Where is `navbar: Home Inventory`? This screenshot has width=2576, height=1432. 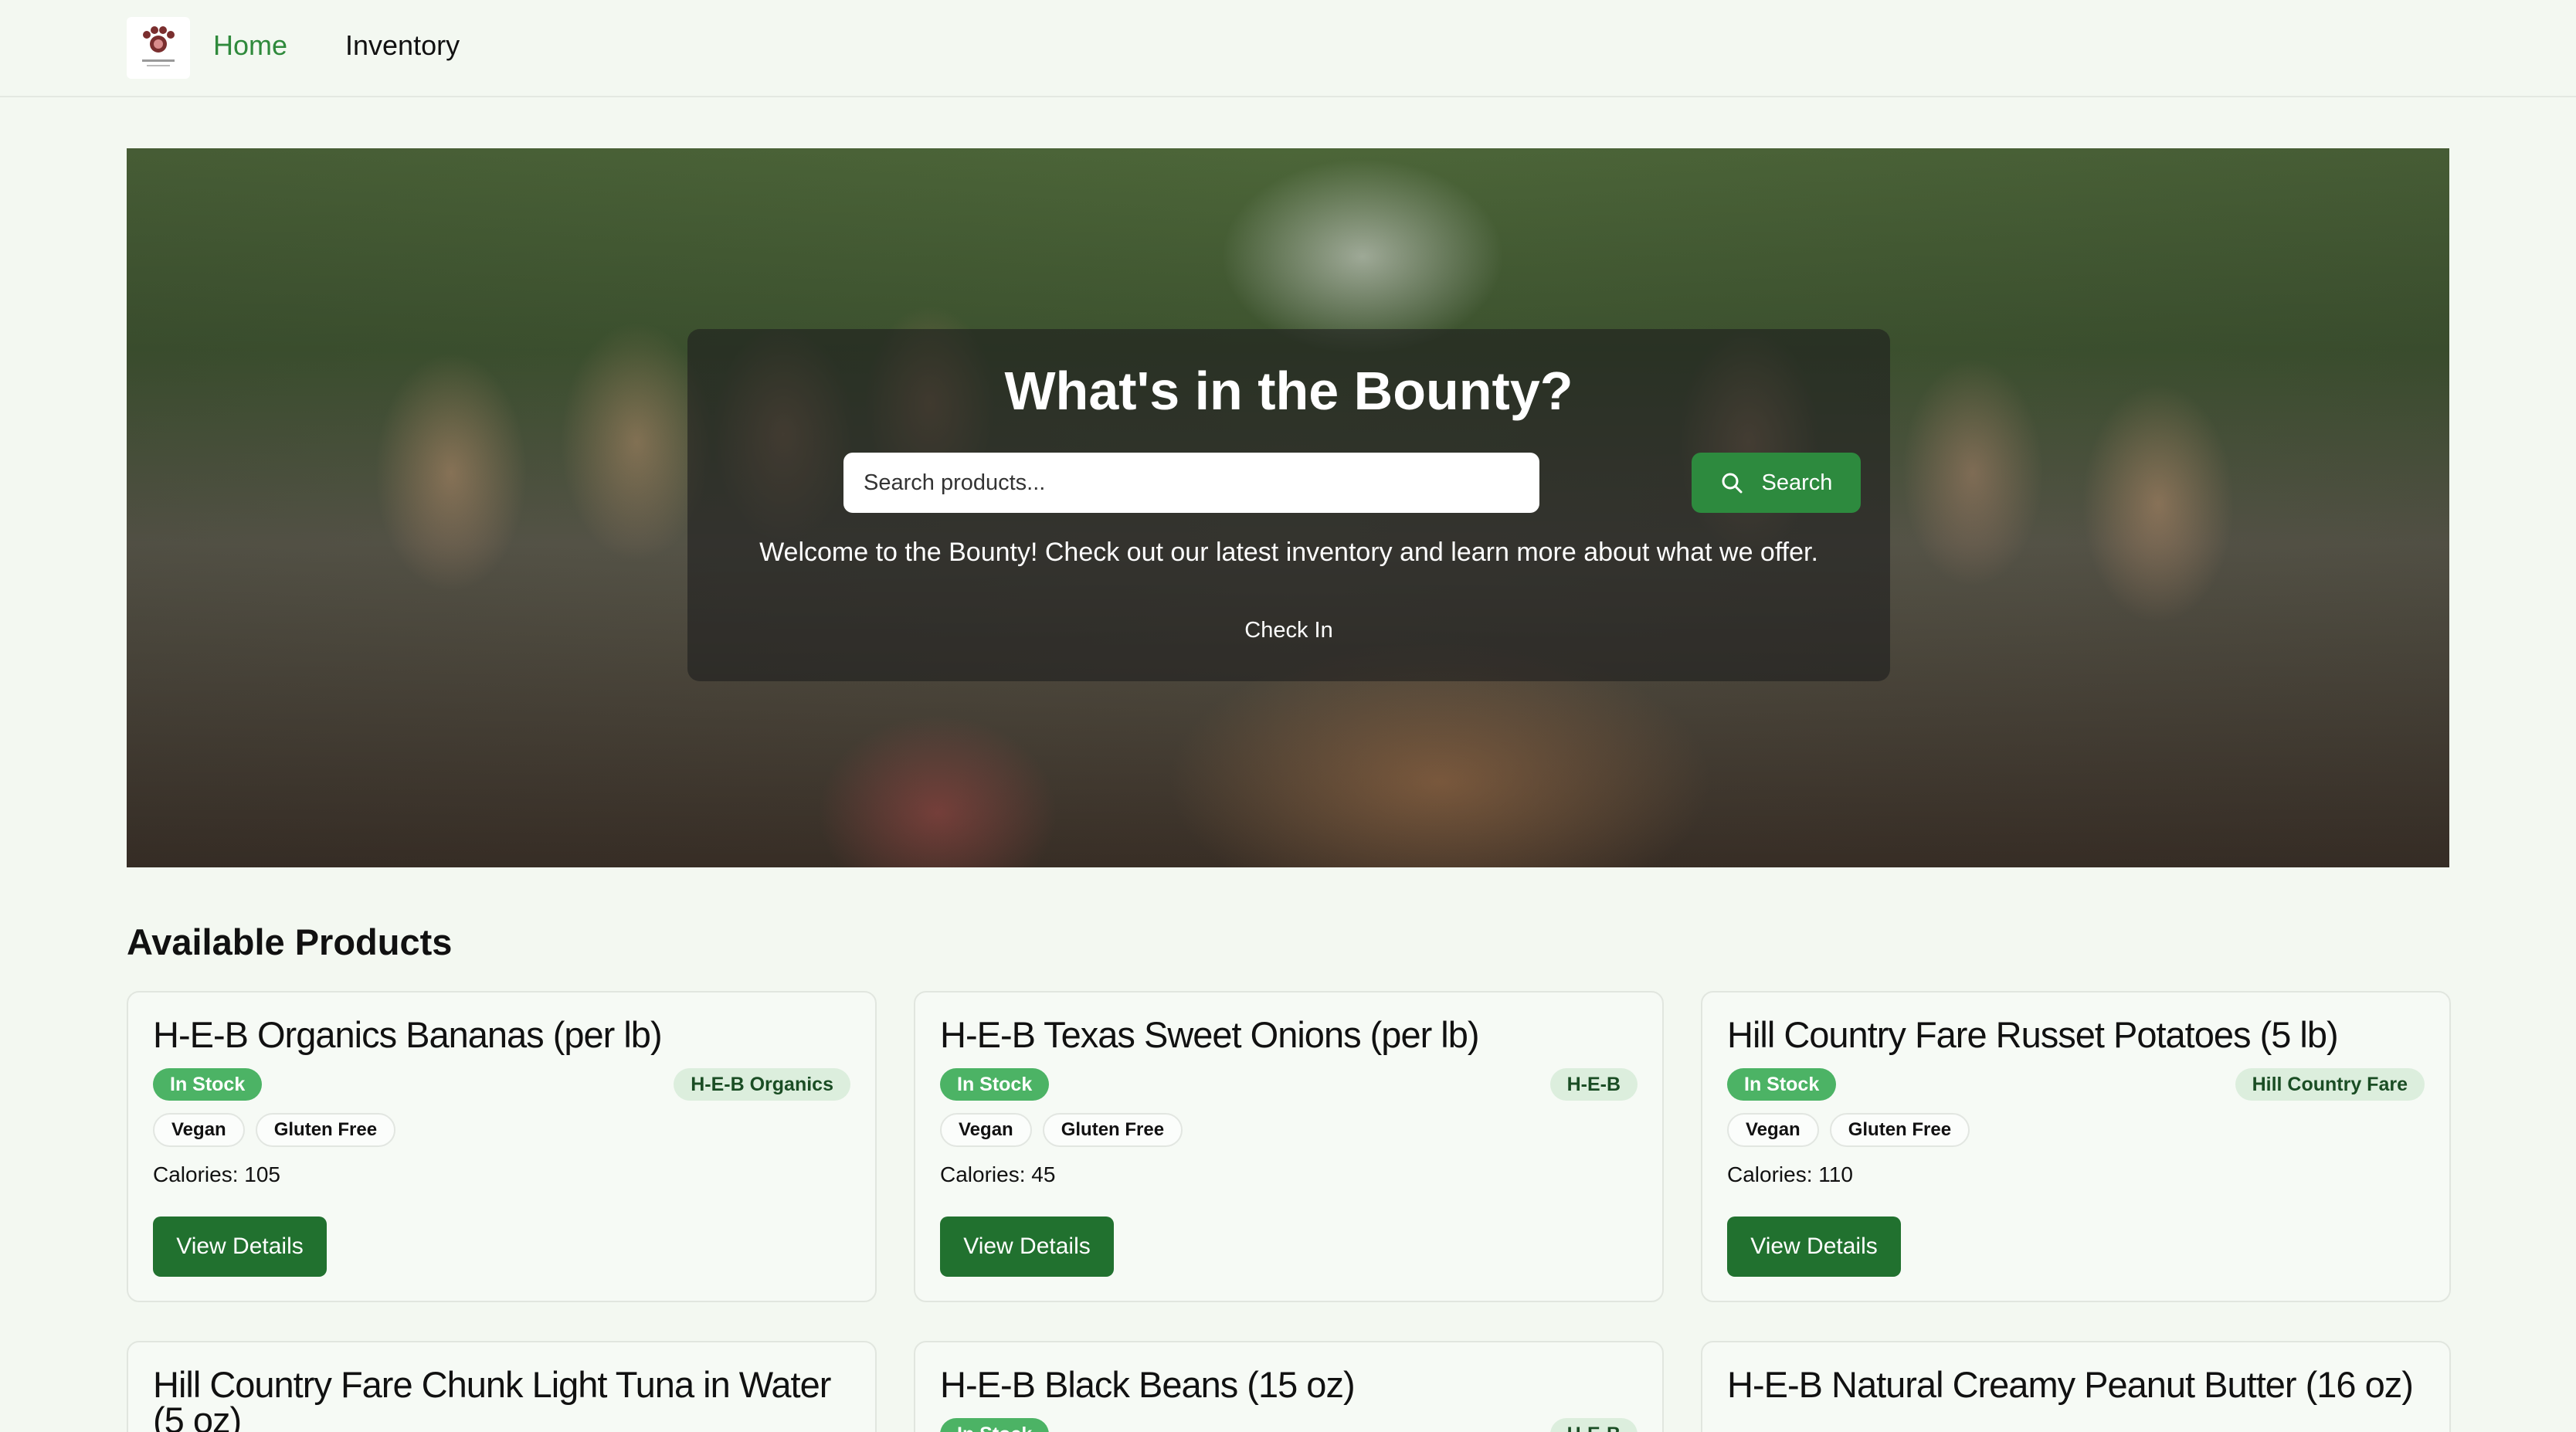 navbar: Home Inventory is located at coordinates (1288, 48).